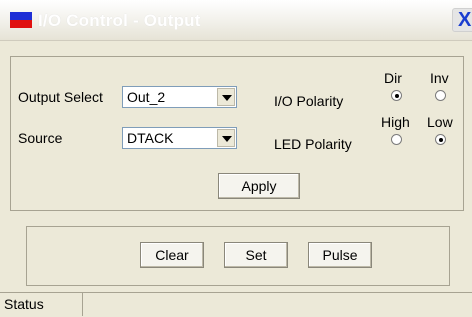  I want to click on output-select-dropdown: Out_2, so click(179, 97).